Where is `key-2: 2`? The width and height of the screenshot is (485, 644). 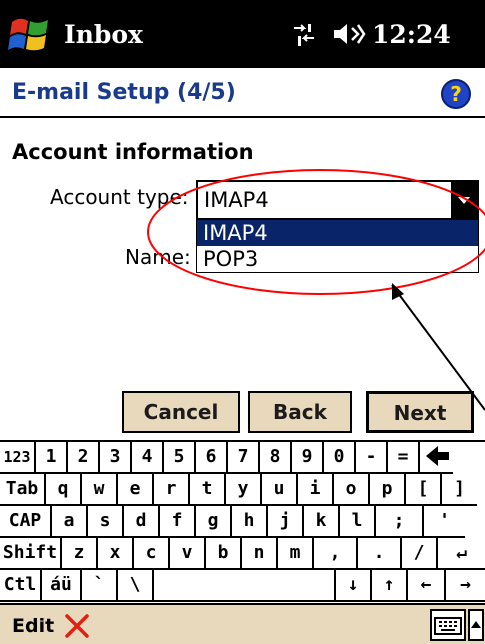
key-2: 2 is located at coordinates (84, 458).